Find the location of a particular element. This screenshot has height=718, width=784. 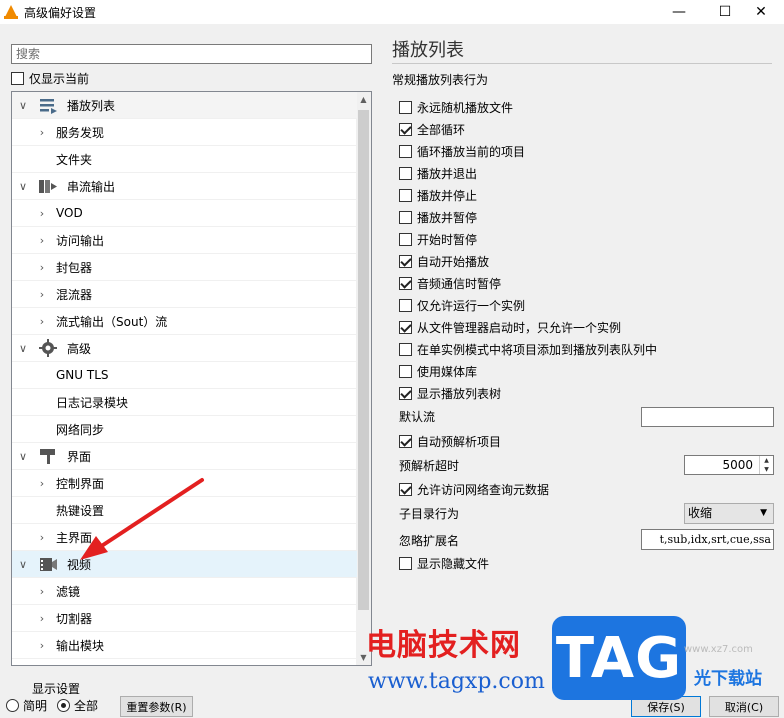

show-hidden-option: 显示隐藏文件 is located at coordinates (444, 563).